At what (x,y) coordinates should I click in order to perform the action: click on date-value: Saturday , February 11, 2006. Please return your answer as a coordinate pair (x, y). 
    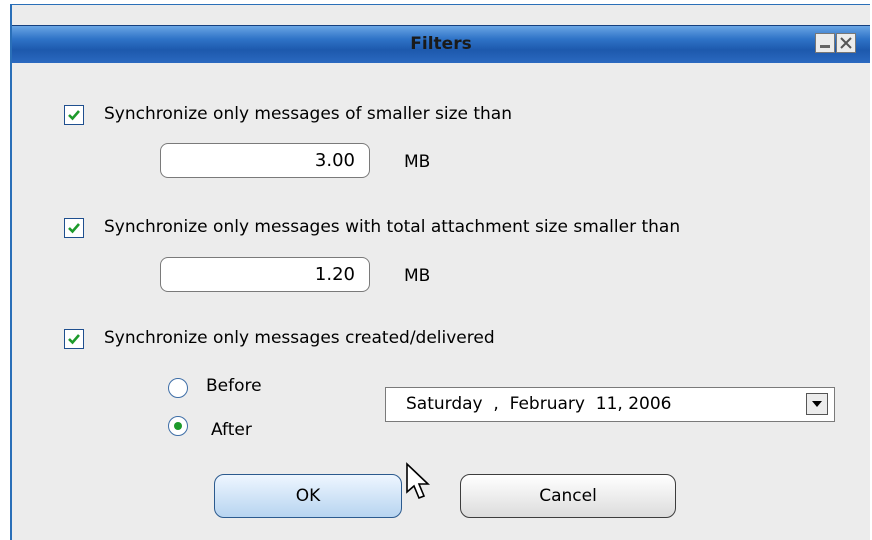
    Looking at the image, I should click on (539, 404).